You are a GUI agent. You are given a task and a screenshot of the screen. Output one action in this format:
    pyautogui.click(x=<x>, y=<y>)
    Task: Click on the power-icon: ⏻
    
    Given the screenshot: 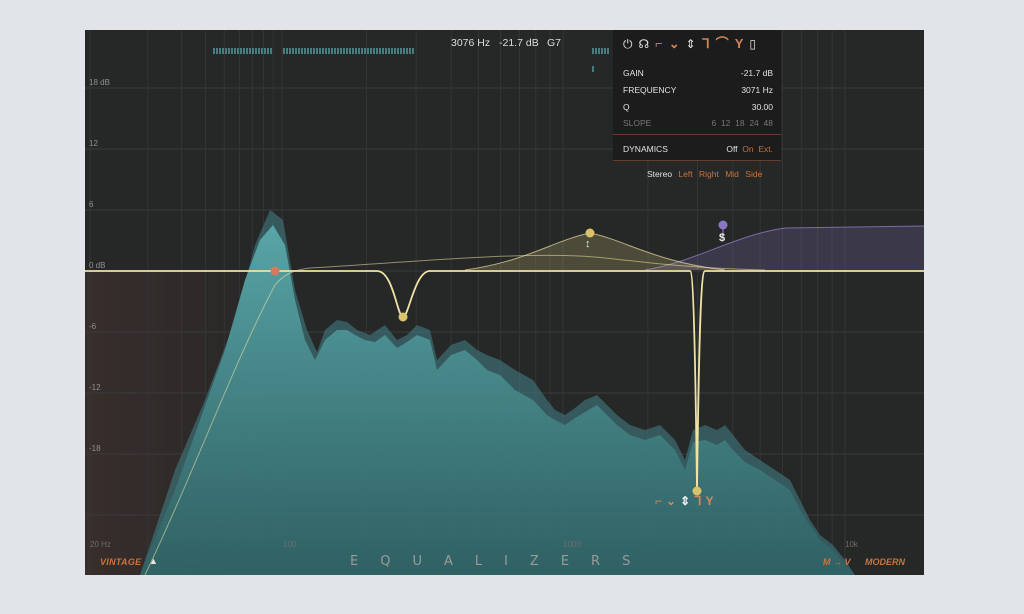 What is the action you would take?
    pyautogui.click(x=628, y=44)
    